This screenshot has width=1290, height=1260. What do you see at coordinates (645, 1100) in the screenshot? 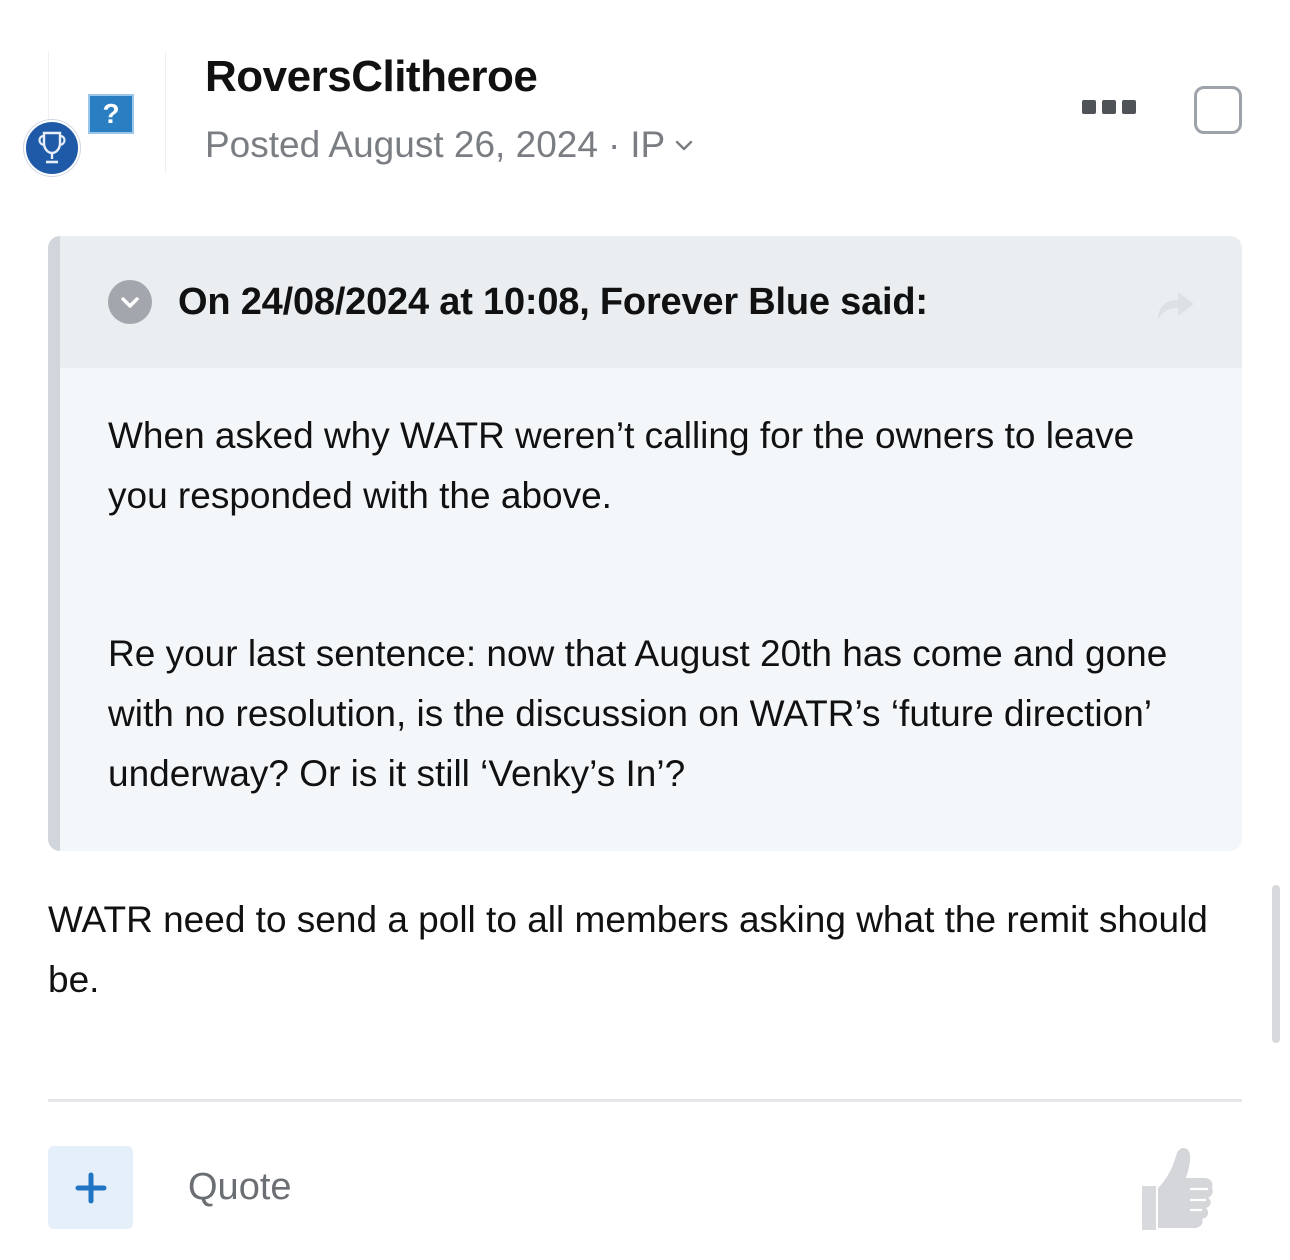
I see `divider` at bounding box center [645, 1100].